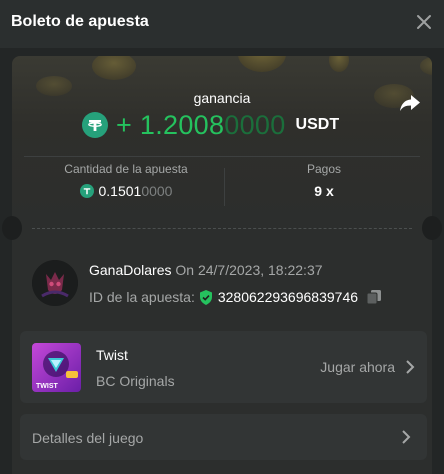 The width and height of the screenshot is (444, 474). I want to click on bet-id-line: ID de la apuesta: 3280622936968397​46, so click(235, 297).